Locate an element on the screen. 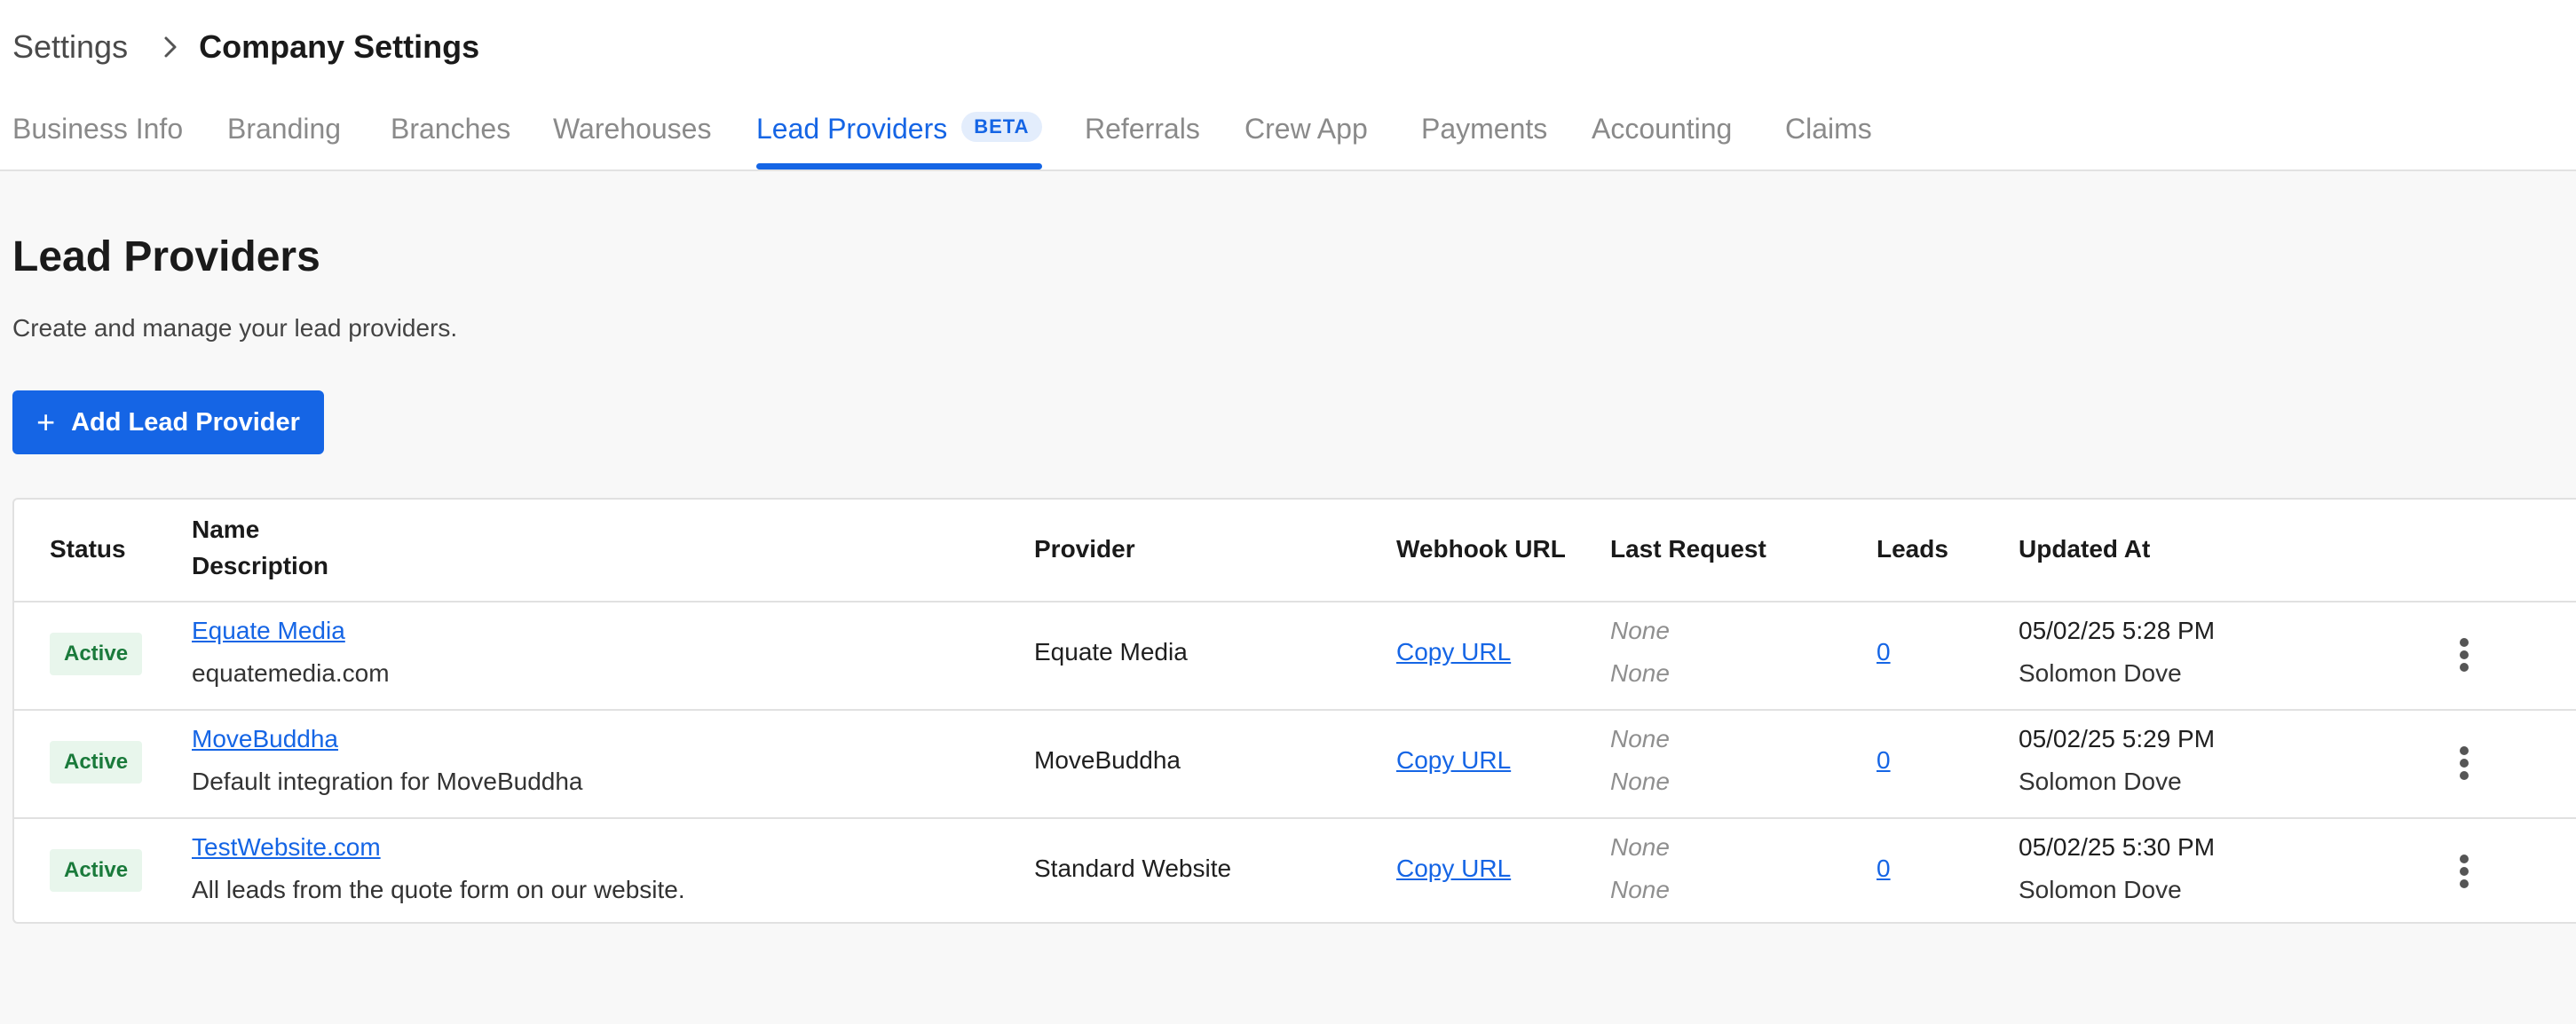  header-name: Name is located at coordinates (226, 529).